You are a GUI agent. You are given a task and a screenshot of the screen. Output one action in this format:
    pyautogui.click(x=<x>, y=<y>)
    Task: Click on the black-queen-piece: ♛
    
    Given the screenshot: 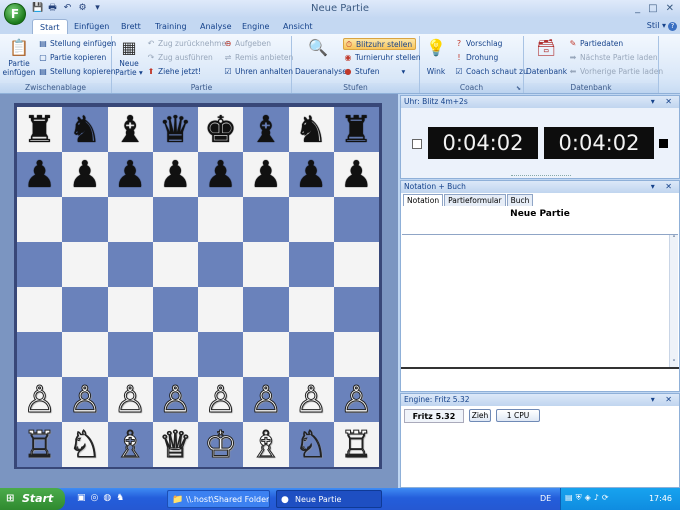 What is the action you would take?
    pyautogui.click(x=175, y=129)
    